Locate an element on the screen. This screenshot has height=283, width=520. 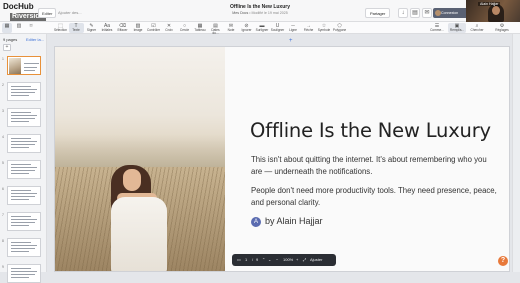
tool-cross: ✕ Croix is located at coordinates (169, 28).